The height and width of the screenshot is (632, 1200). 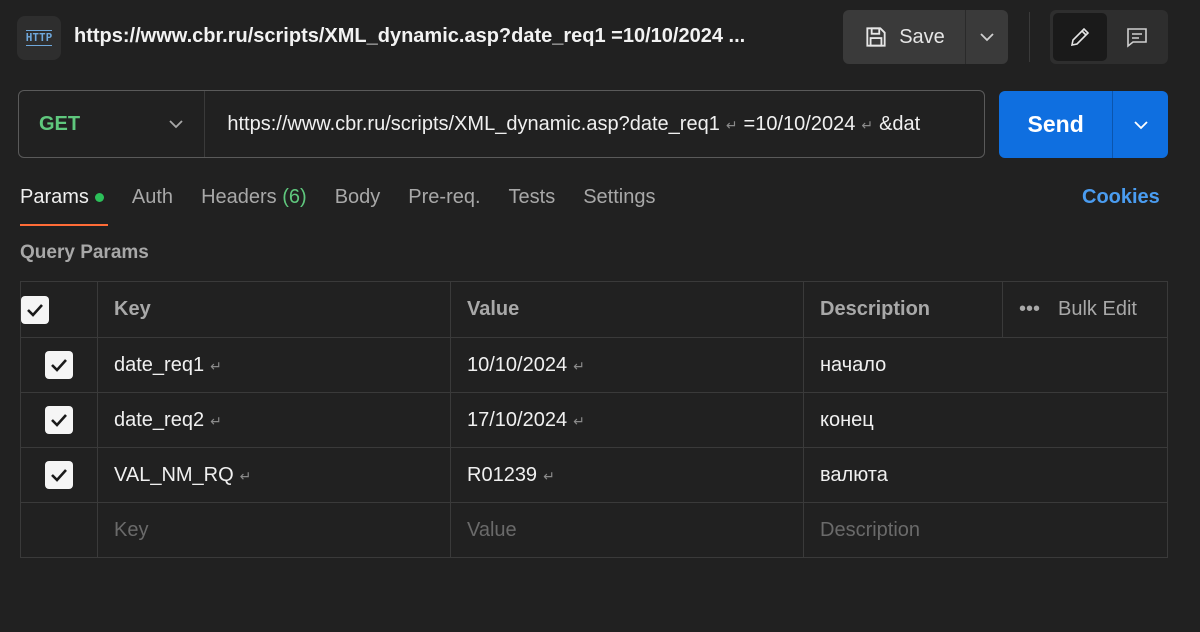 What do you see at coordinates (985, 420) in the screenshot?
I see `param-description-cell: конец` at bounding box center [985, 420].